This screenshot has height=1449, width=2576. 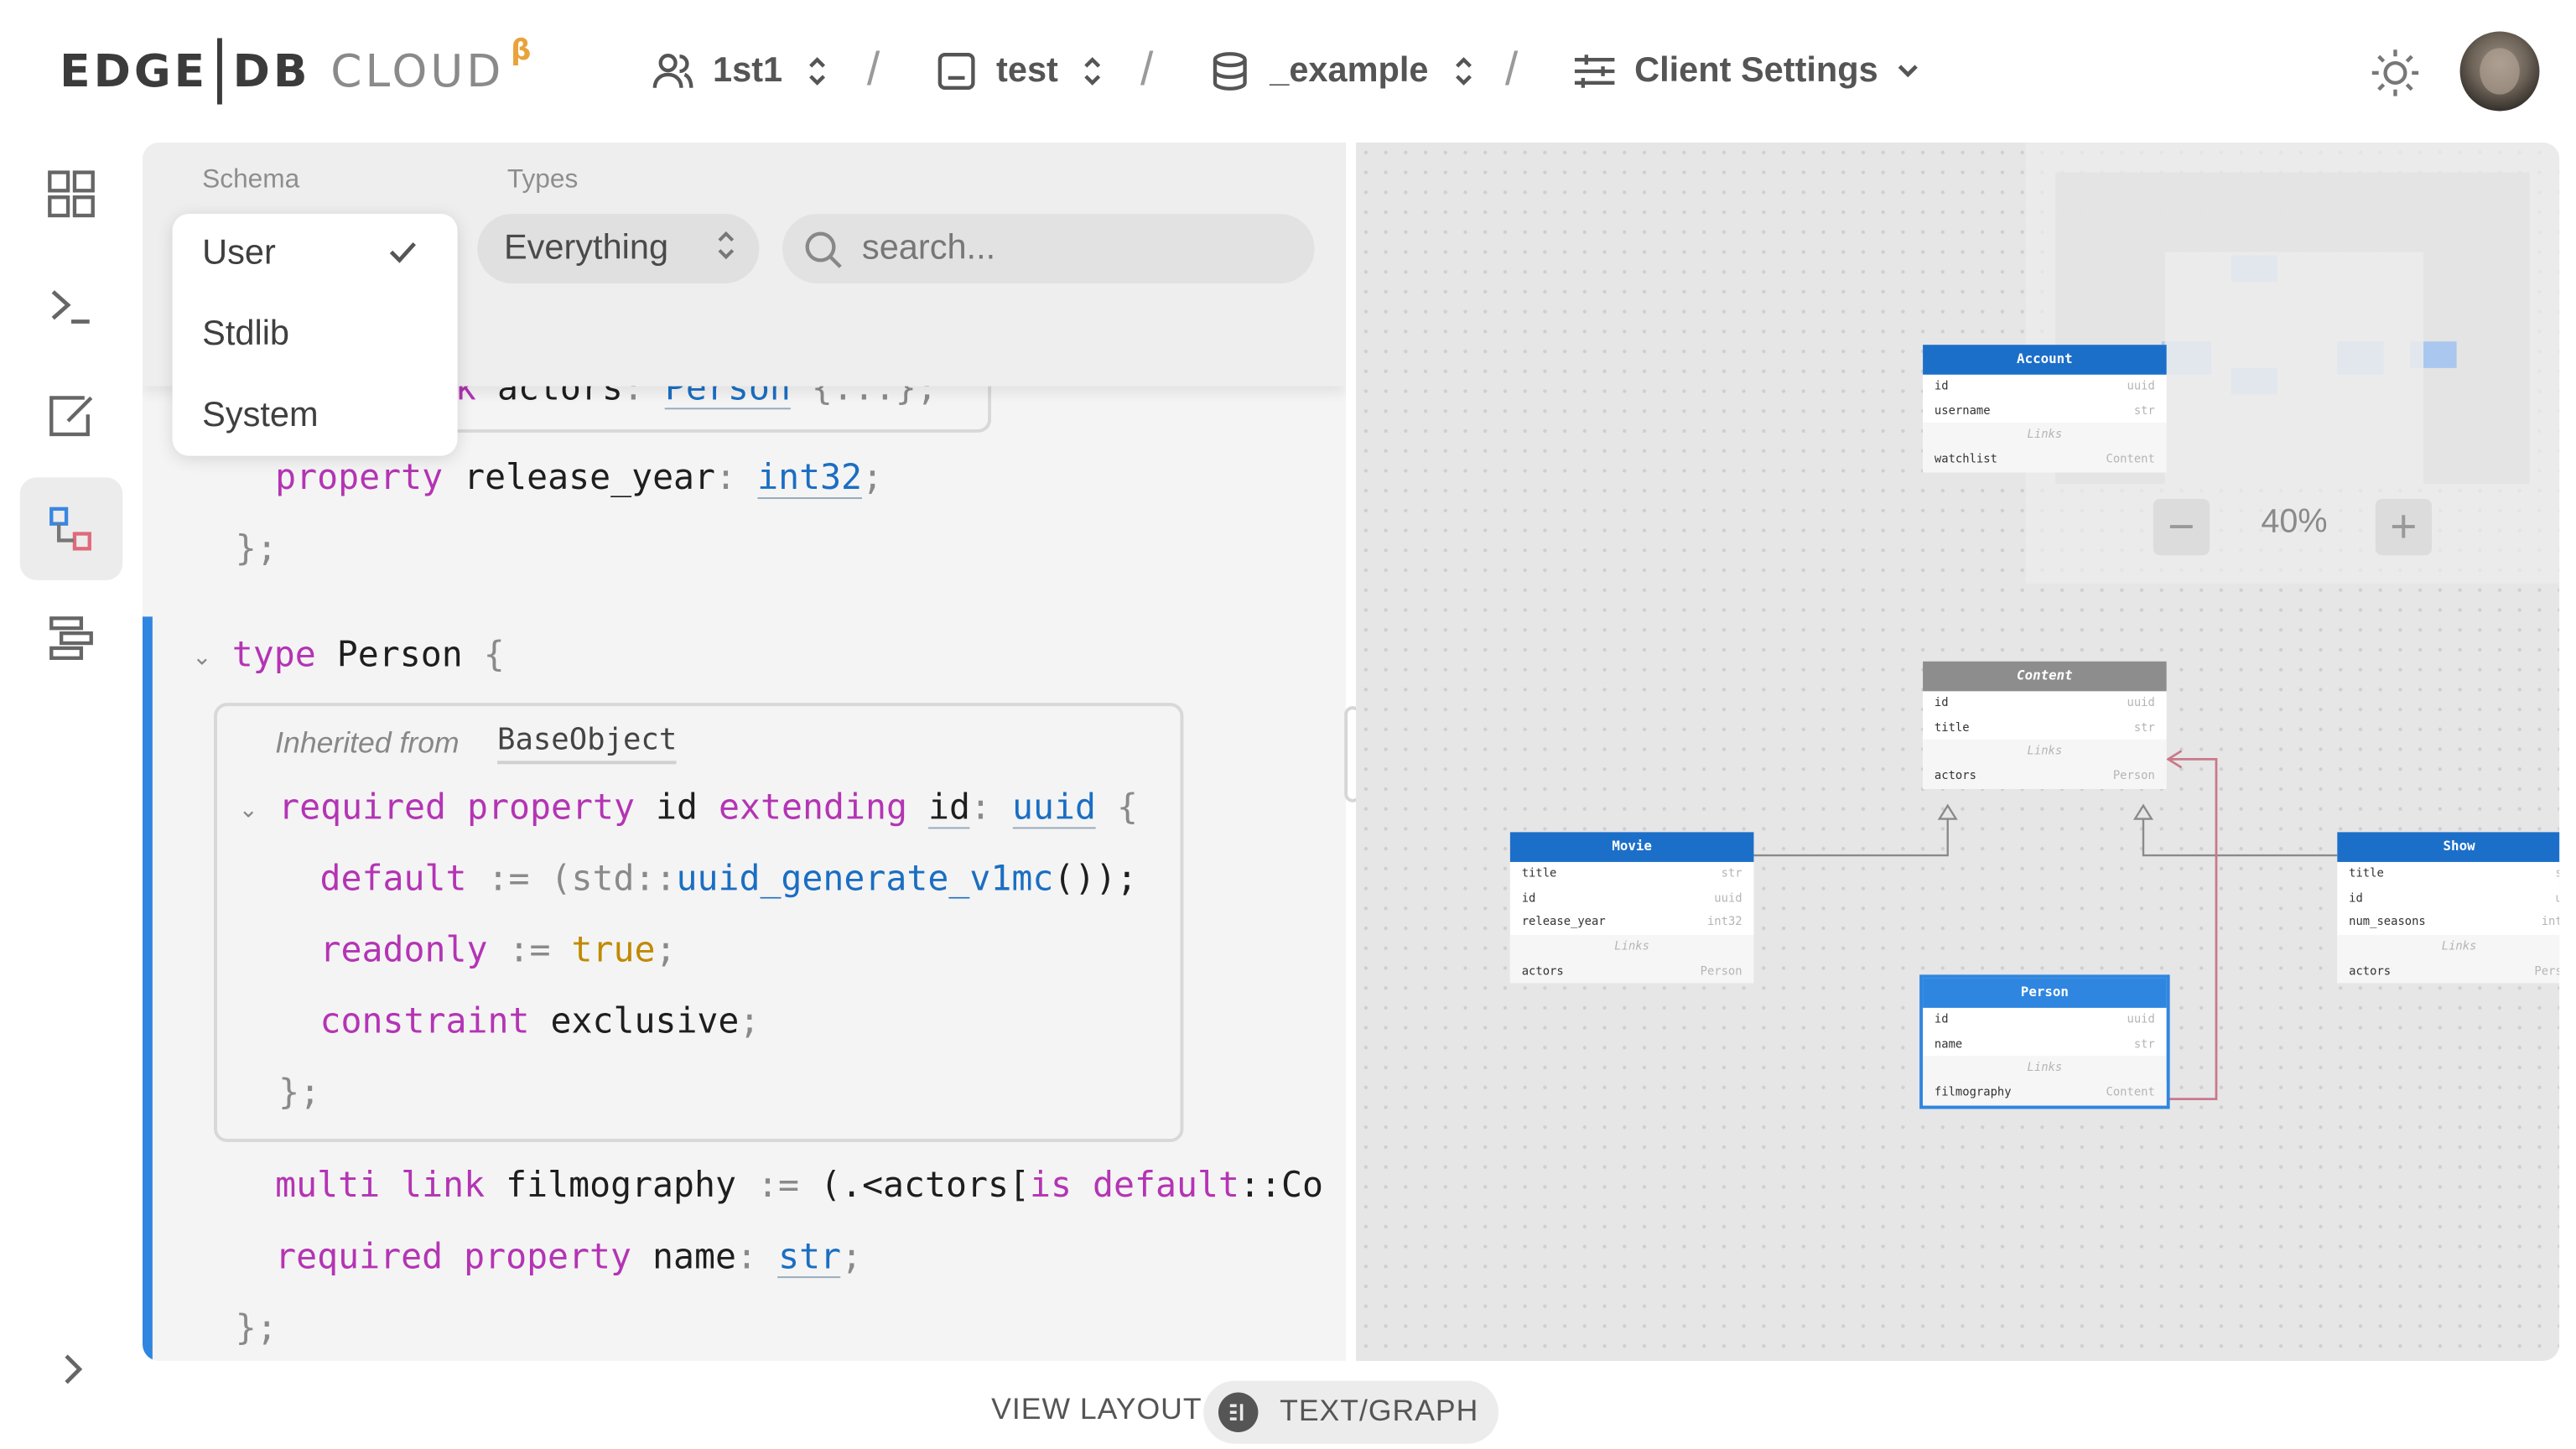 I want to click on edit-icon, so click(x=71, y=416).